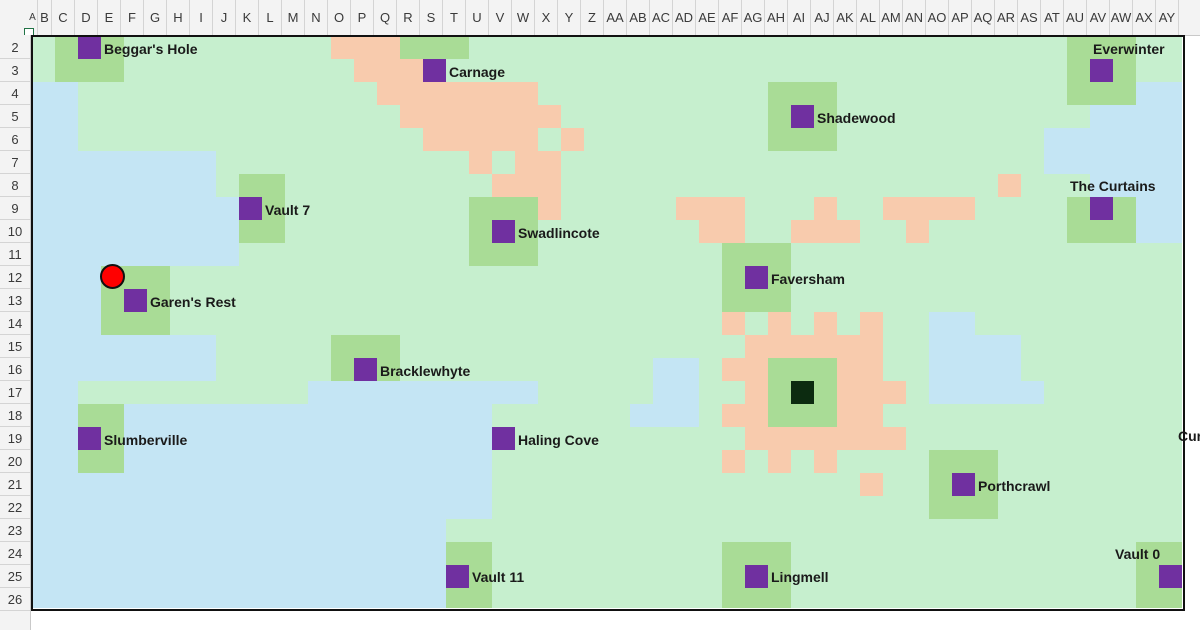 Image resolution: width=1200 pixels, height=630 pixels. What do you see at coordinates (132, 17) in the screenshot?
I see `column-header-f: F` at bounding box center [132, 17].